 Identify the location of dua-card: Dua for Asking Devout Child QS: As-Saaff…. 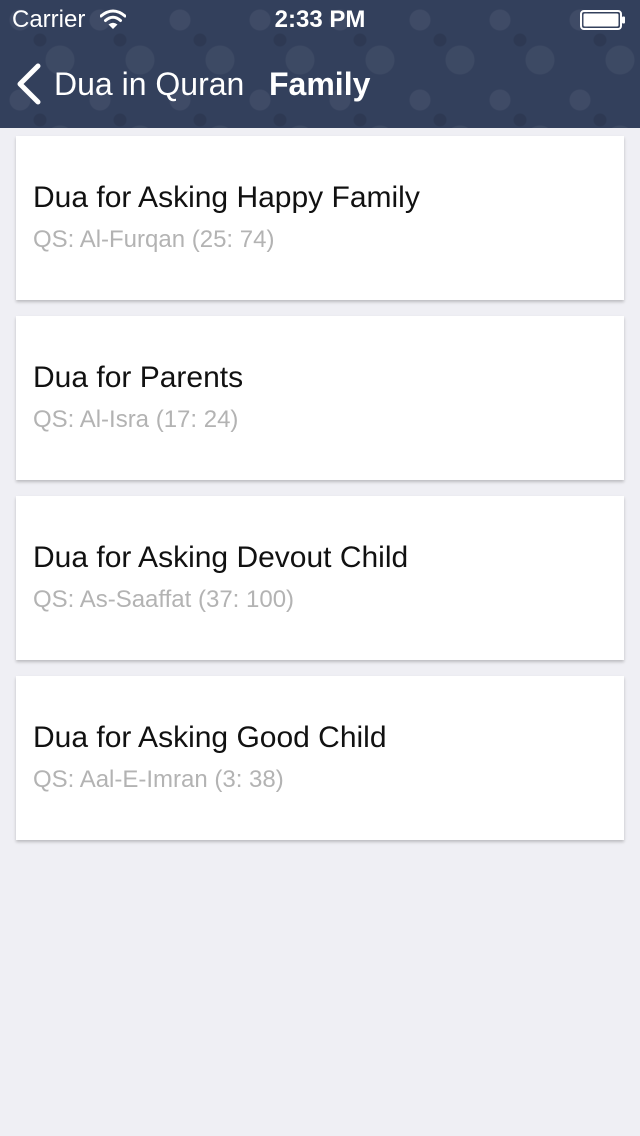
(320, 578).